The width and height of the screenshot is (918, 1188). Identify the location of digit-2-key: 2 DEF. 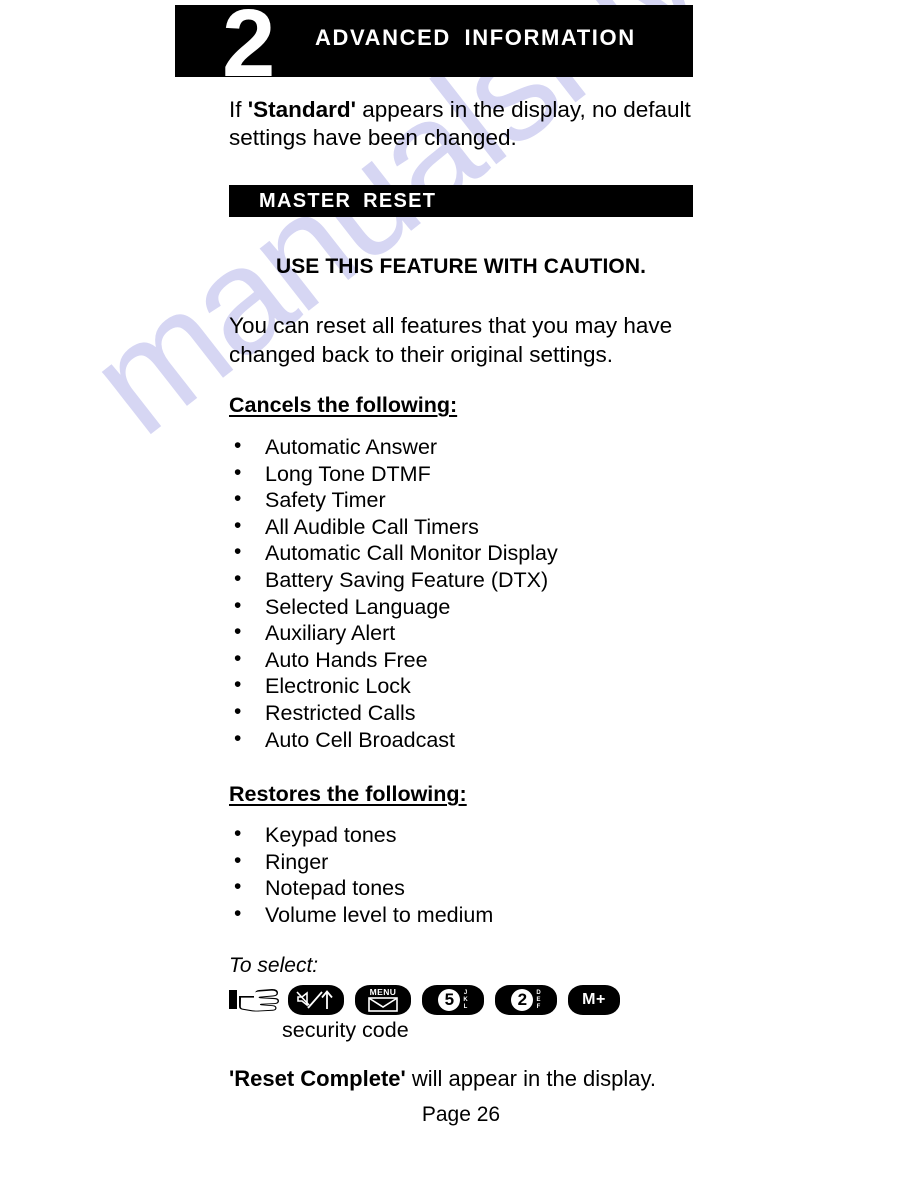
(526, 1000).